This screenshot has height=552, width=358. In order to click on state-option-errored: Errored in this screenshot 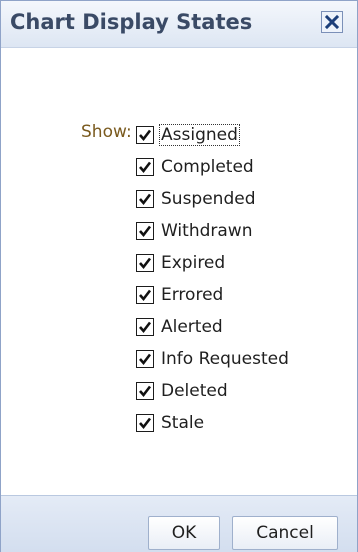, I will do `click(213, 295)`.